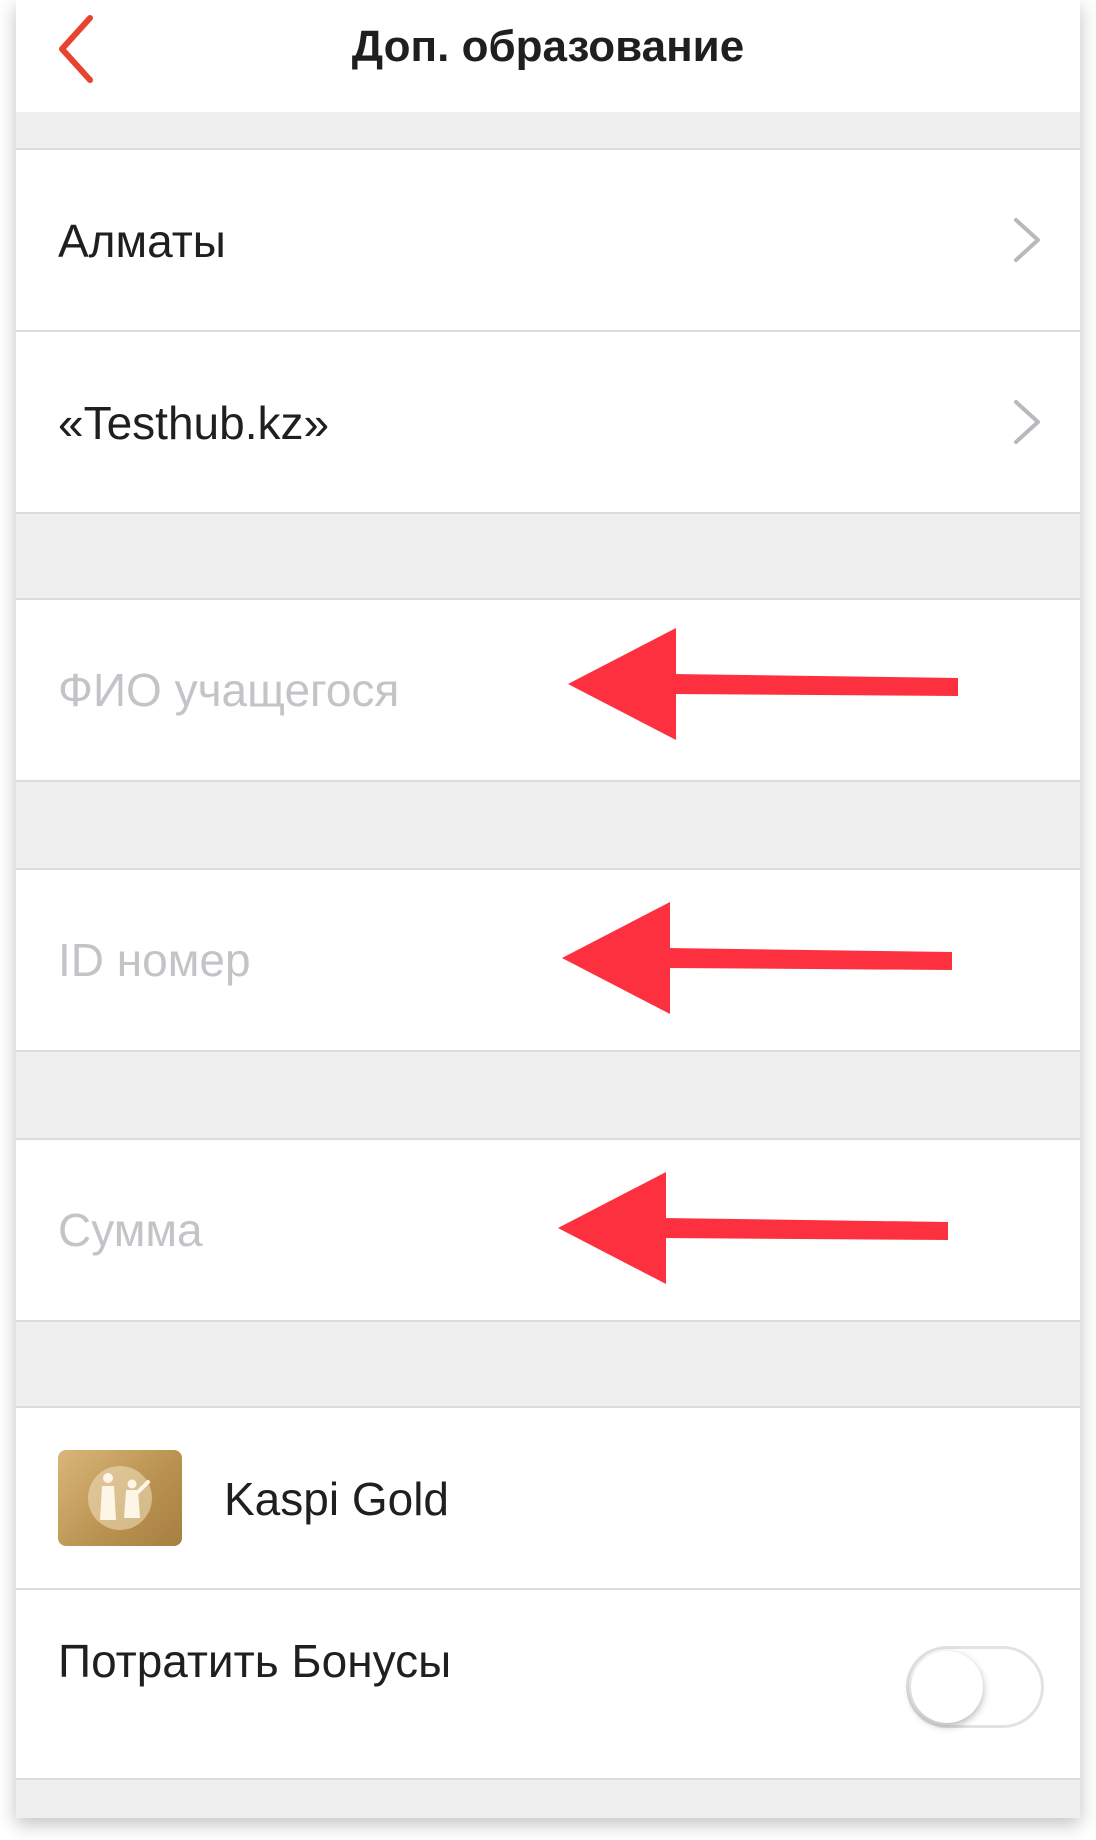 The height and width of the screenshot is (1840, 1096). I want to click on student-name-input, so click(508, 690).